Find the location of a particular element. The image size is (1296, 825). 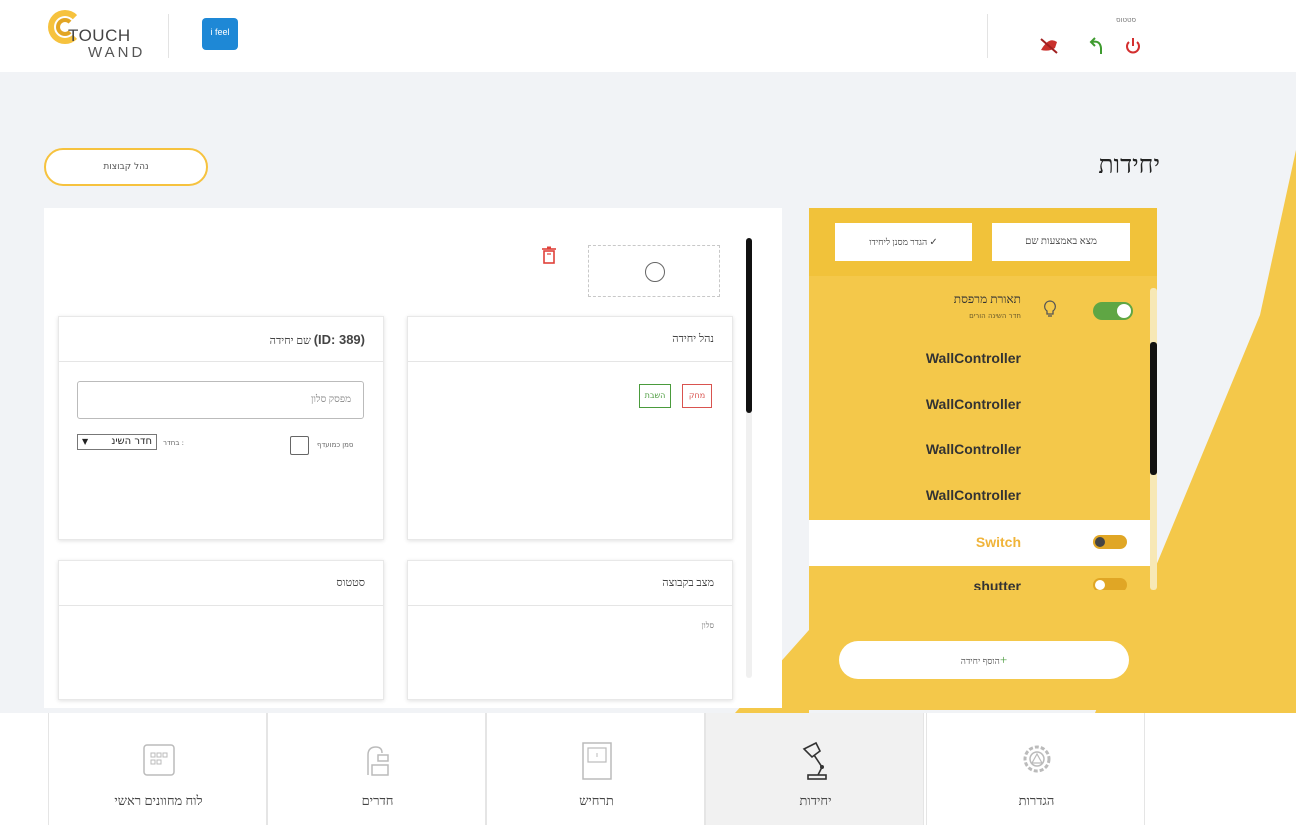

unit-name-title-text: שם יחידה is located at coordinates (291, 341).